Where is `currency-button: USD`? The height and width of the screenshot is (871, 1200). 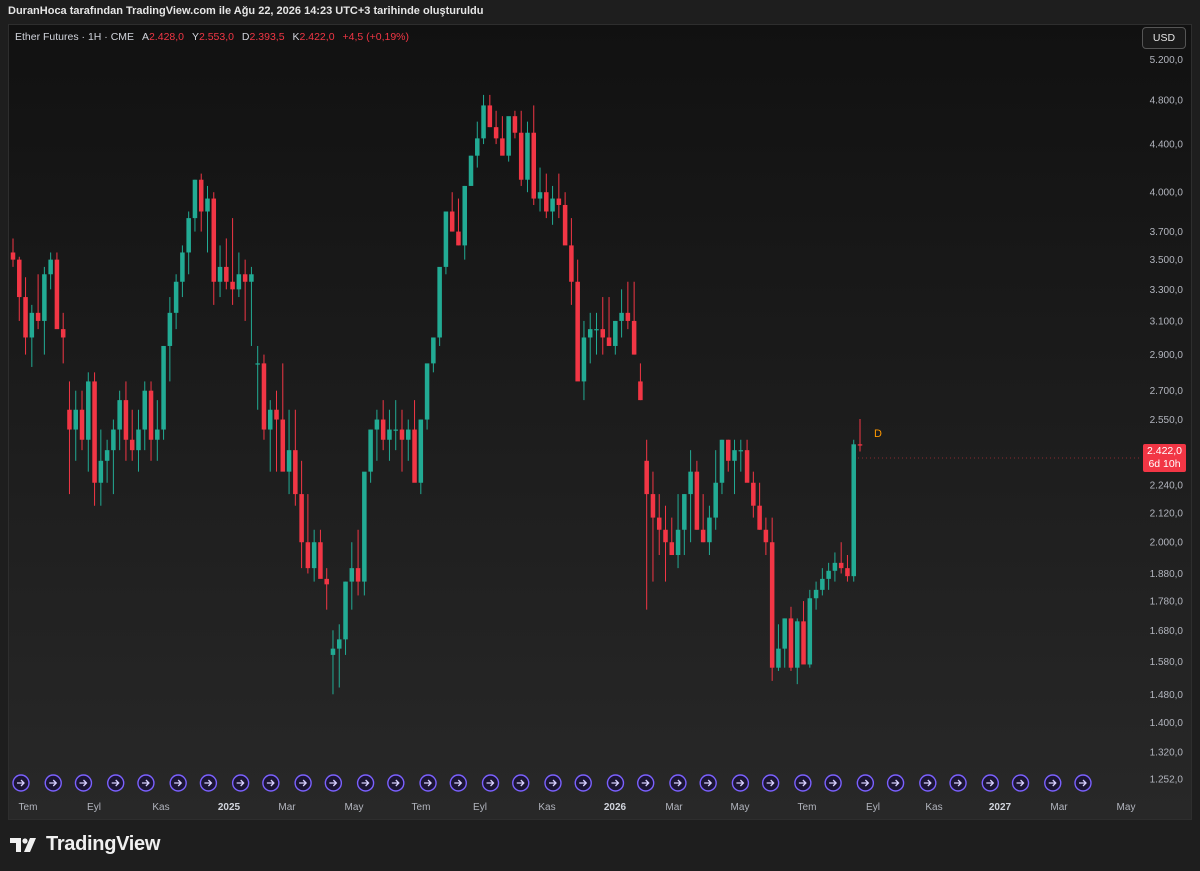
currency-button: USD is located at coordinates (1164, 38).